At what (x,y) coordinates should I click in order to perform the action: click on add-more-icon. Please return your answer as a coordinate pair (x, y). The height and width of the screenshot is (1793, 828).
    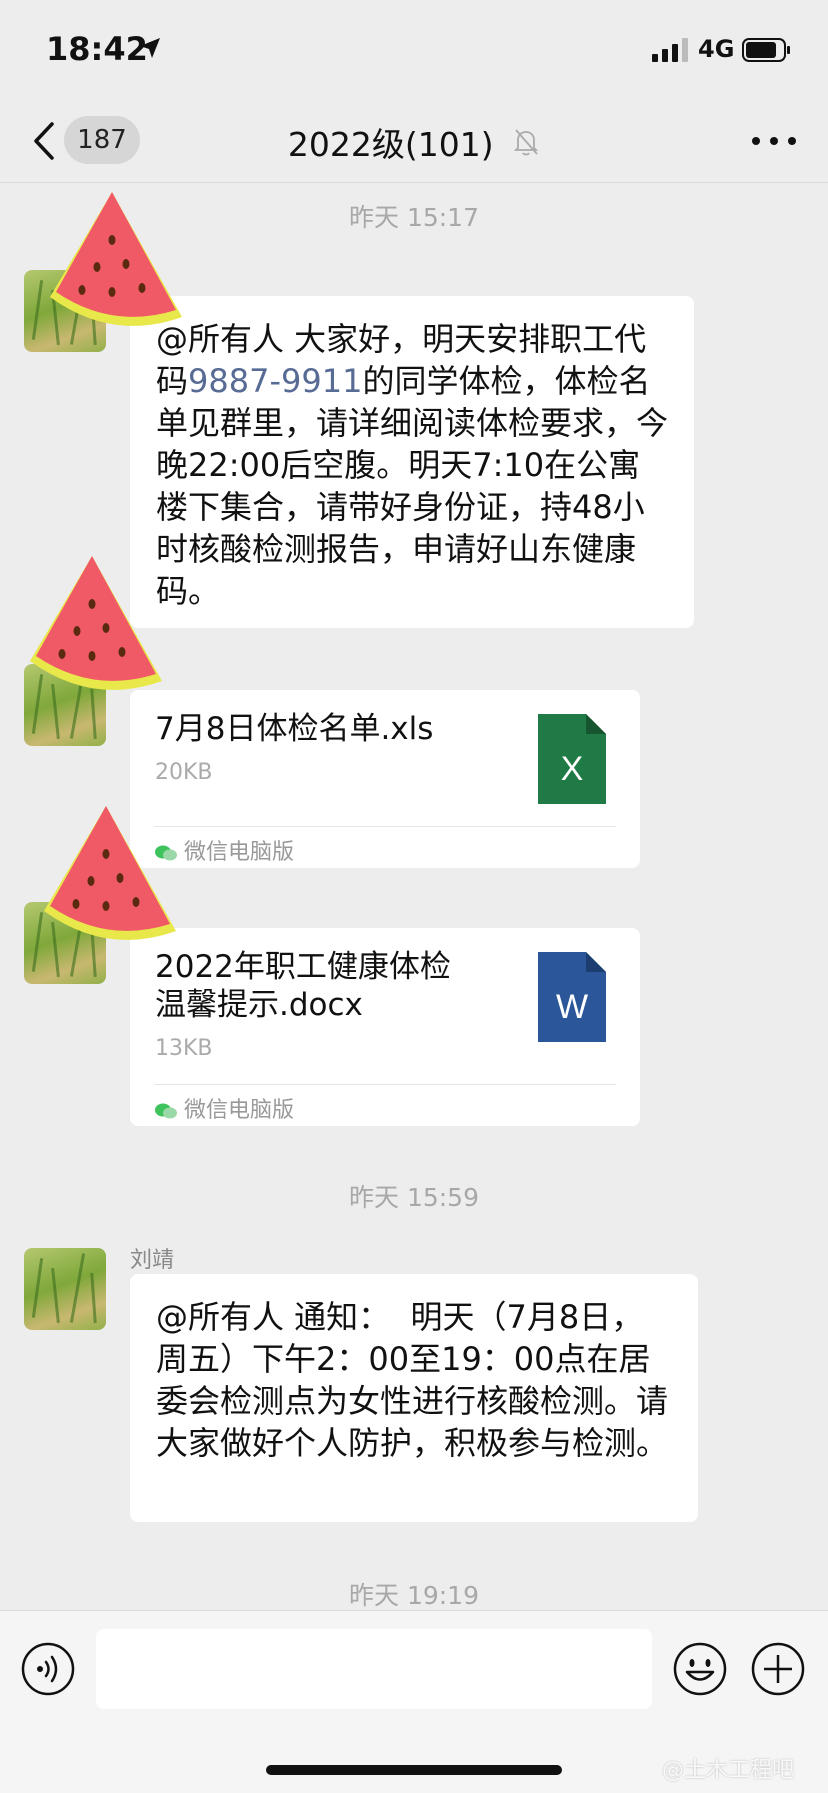
    Looking at the image, I should click on (778, 1669).